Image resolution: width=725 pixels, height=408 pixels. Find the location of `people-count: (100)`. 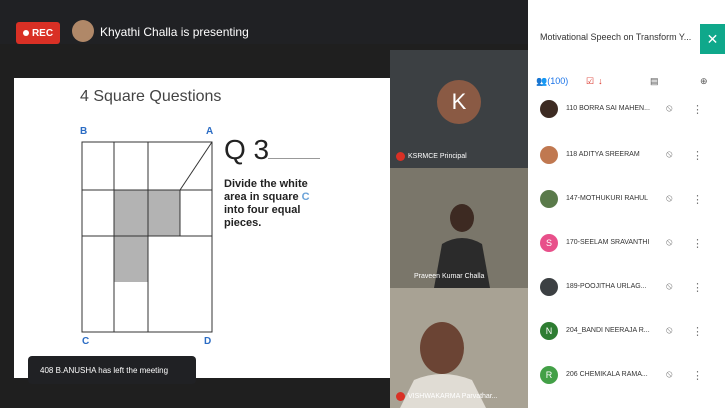

people-count: (100) is located at coordinates (558, 81).